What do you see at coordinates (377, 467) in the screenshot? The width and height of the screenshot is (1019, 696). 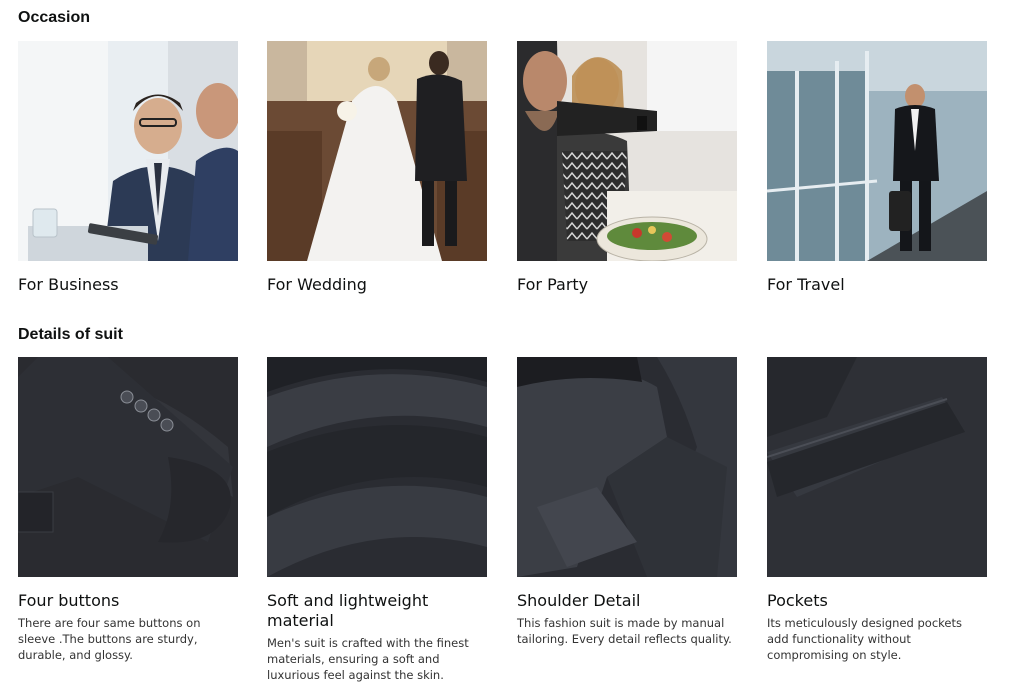 I see `fabric-photo` at bounding box center [377, 467].